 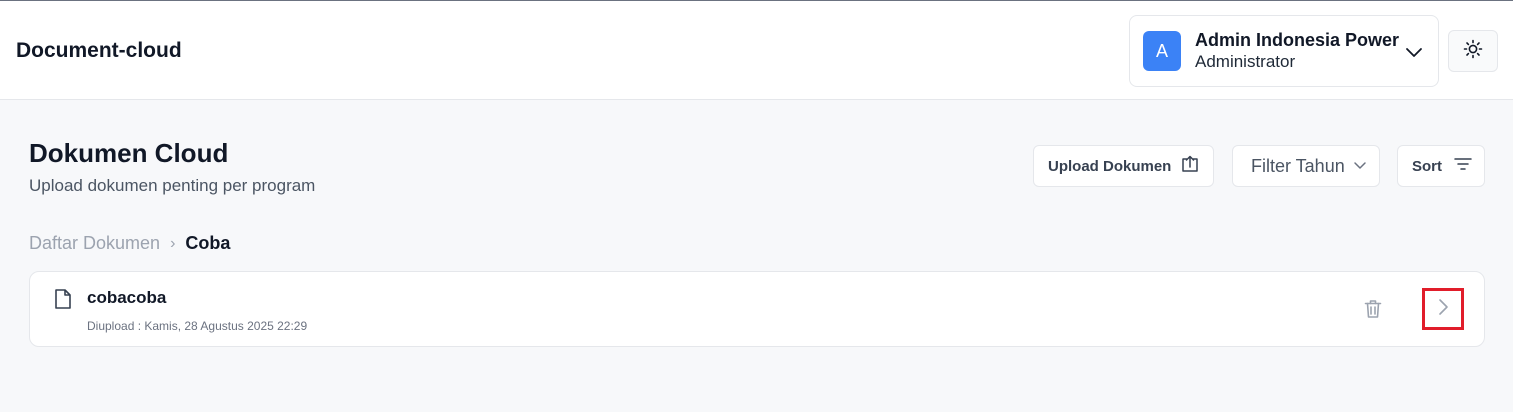 What do you see at coordinates (1457, 166) in the screenshot?
I see `filter-lines-icon` at bounding box center [1457, 166].